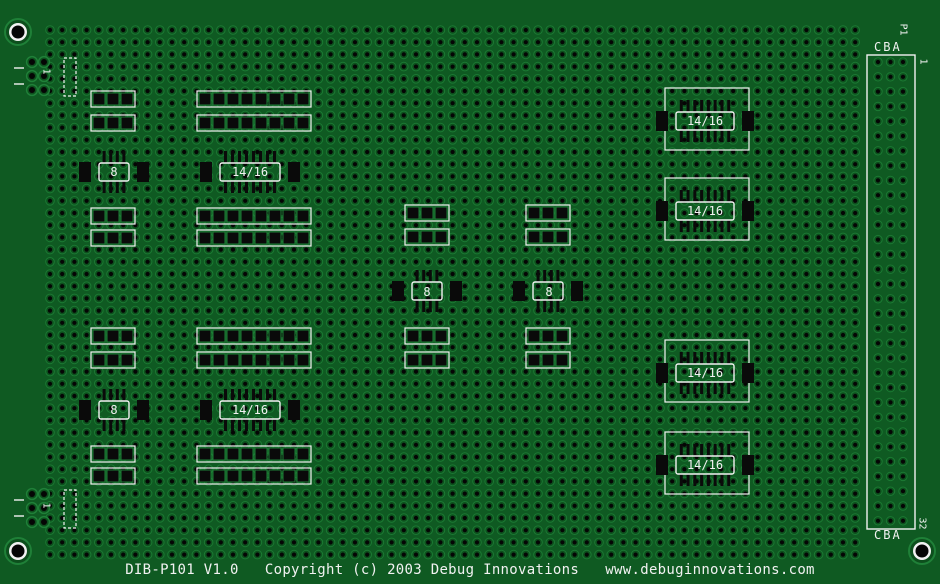 The width and height of the screenshot is (940, 584). I want to click on dip8-label-3: 8, so click(427, 292).